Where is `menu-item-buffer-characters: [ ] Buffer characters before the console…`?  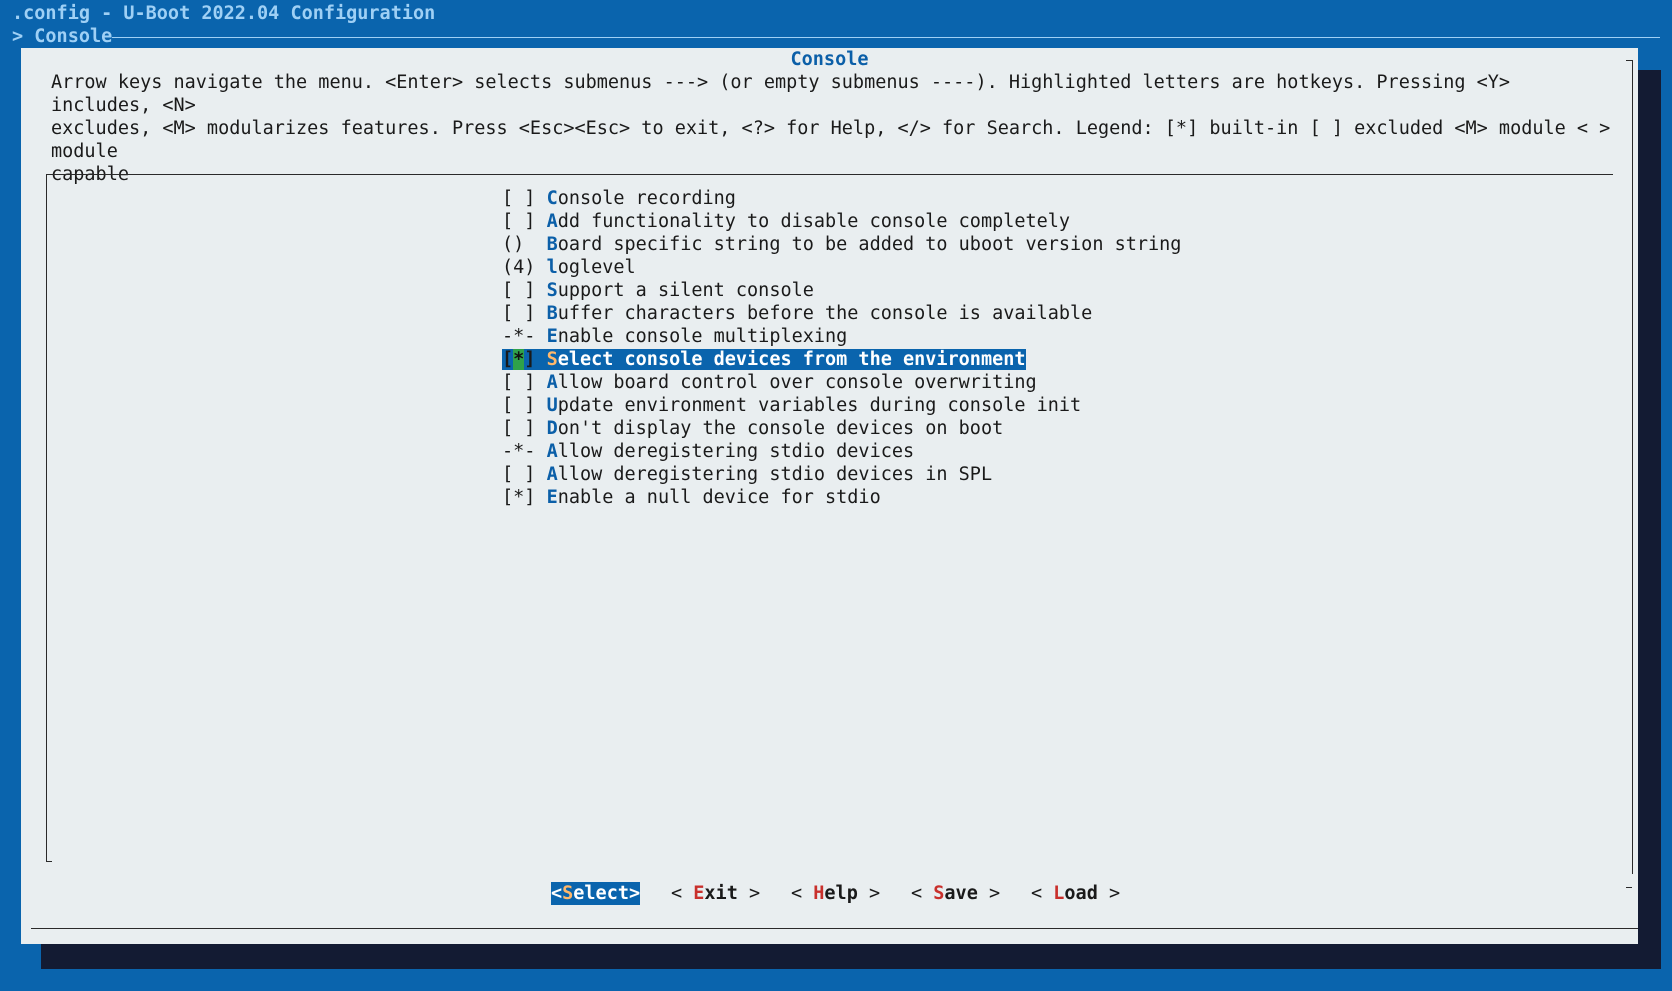 menu-item-buffer-characters: [ ] Buffer characters before the console… is located at coordinates (841, 313).